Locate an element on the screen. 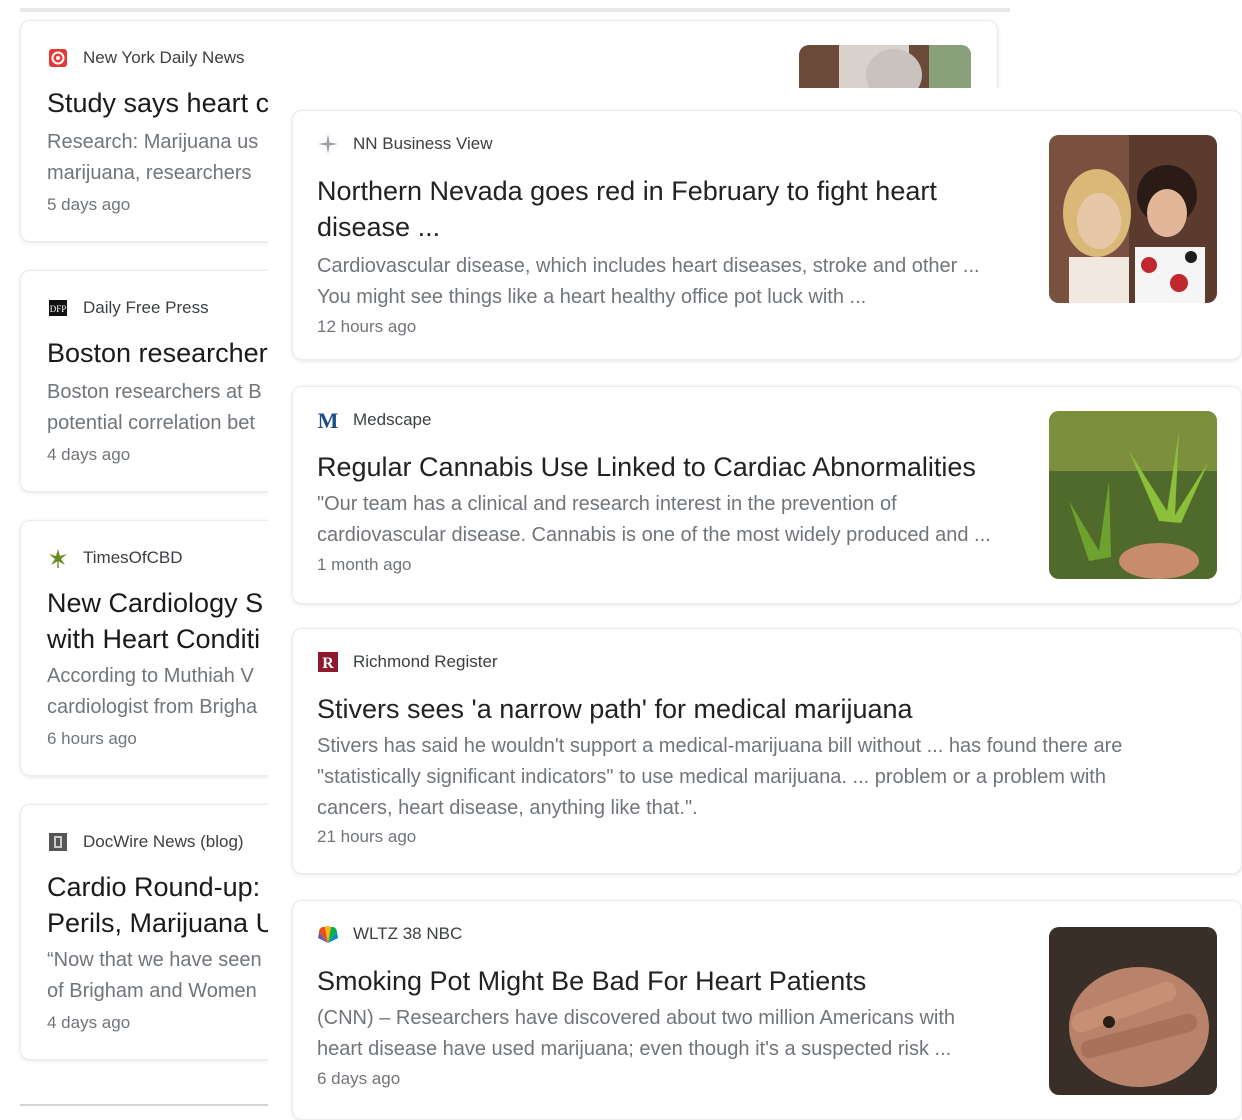 Image resolution: width=1242 pixels, height=1120 pixels. news-timestamp: 12 hours ago is located at coordinates (367, 326).